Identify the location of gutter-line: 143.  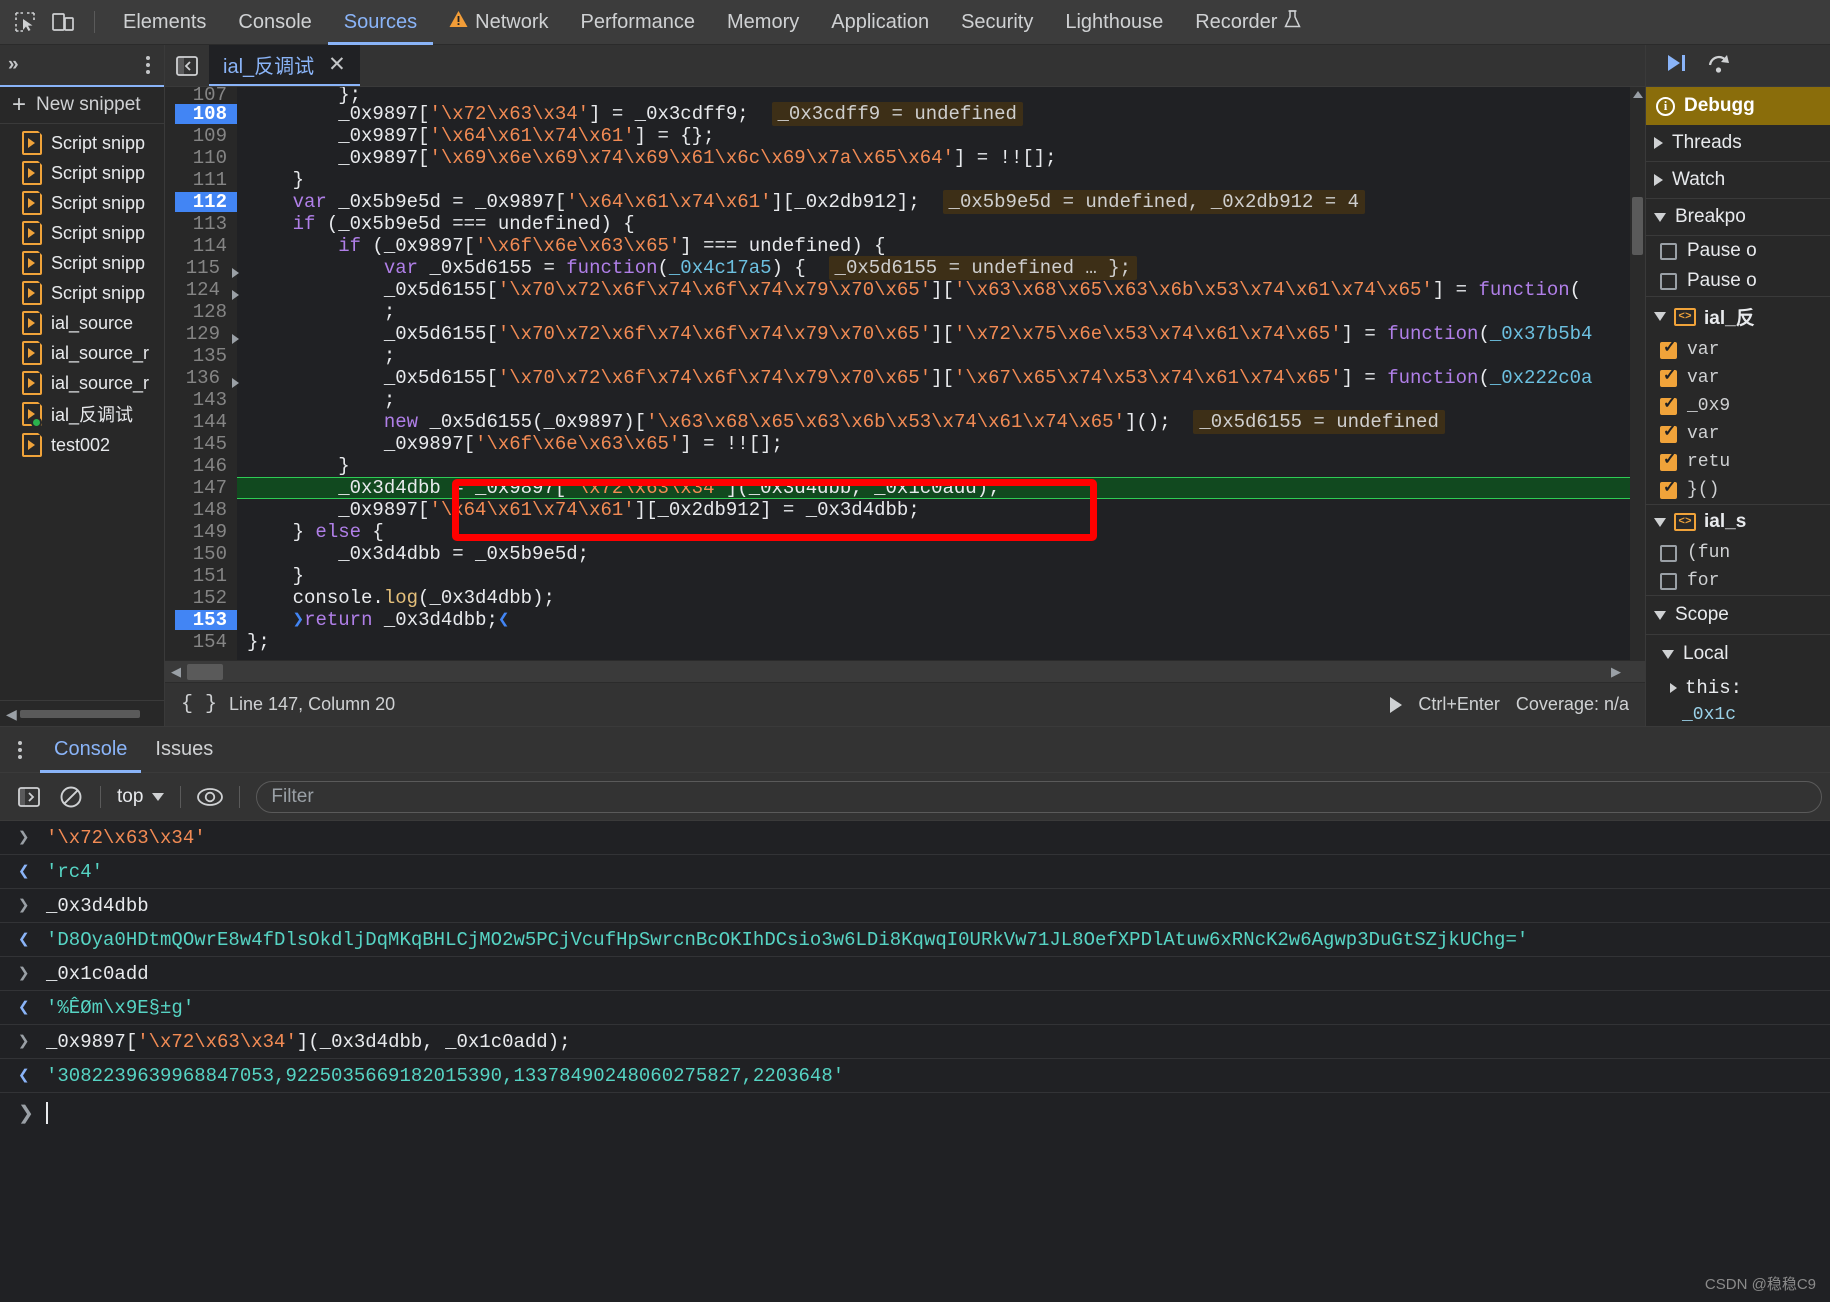
(201, 400).